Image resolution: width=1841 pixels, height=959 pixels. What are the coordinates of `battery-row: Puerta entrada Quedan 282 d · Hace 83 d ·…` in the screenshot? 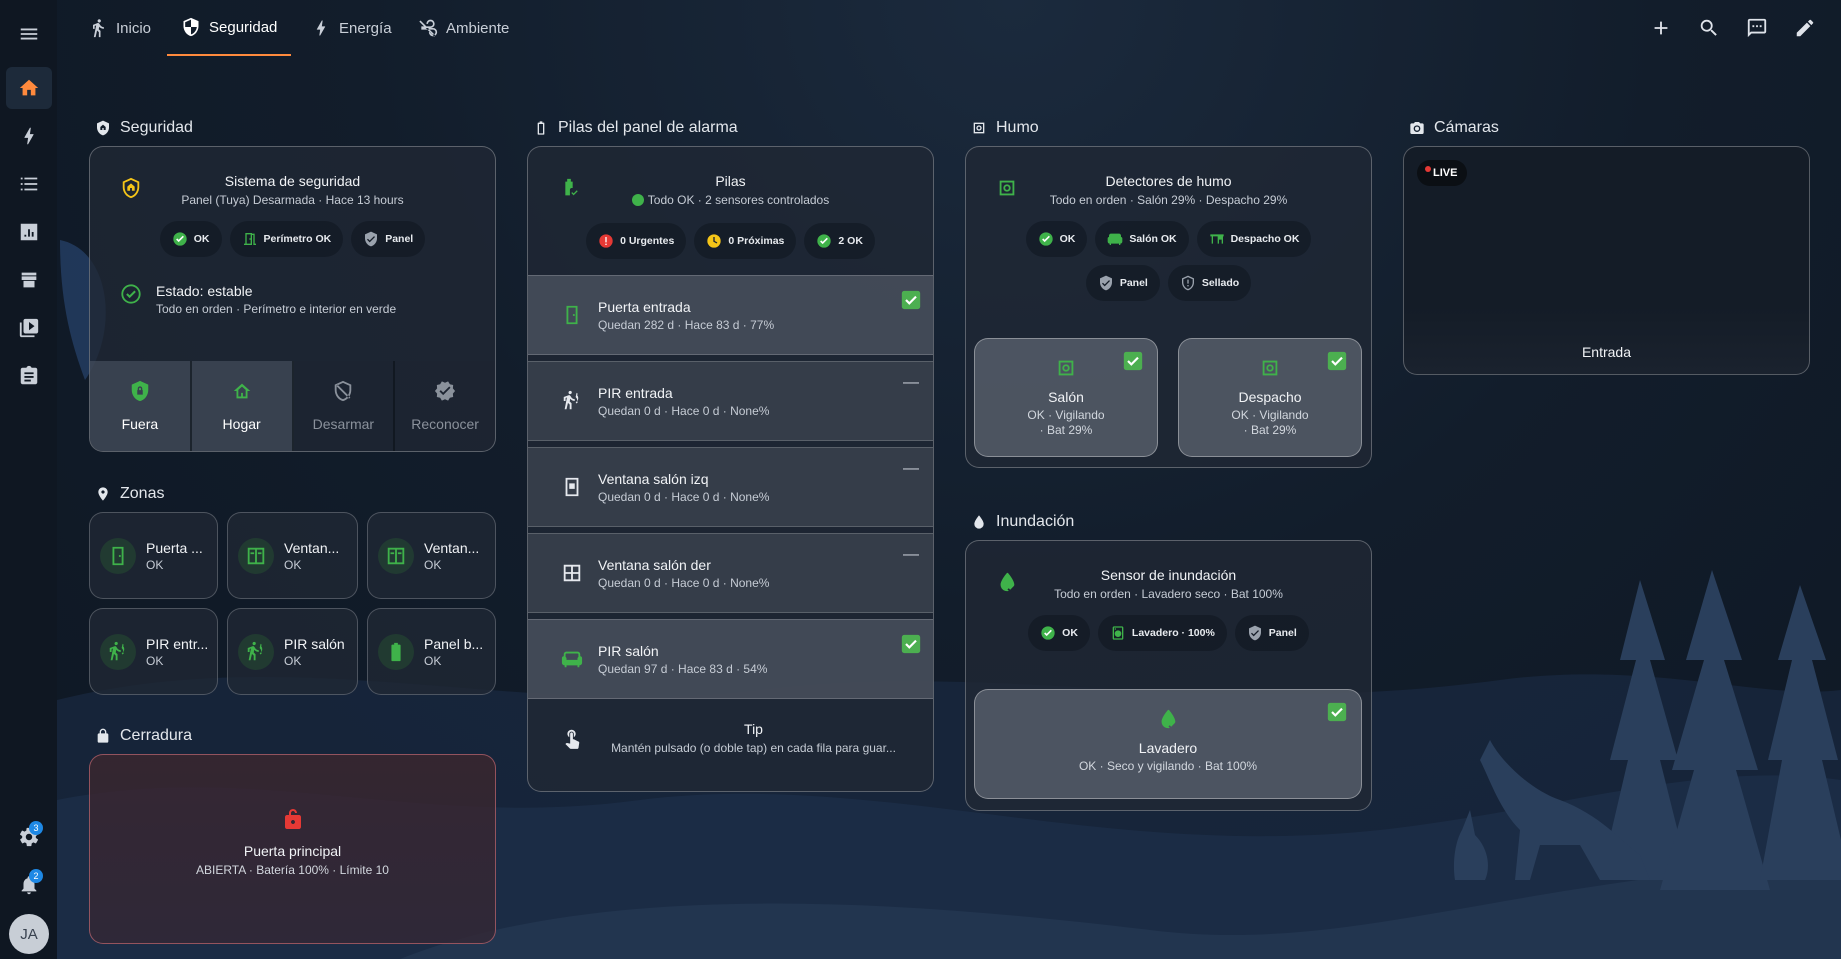 It's located at (730, 315).